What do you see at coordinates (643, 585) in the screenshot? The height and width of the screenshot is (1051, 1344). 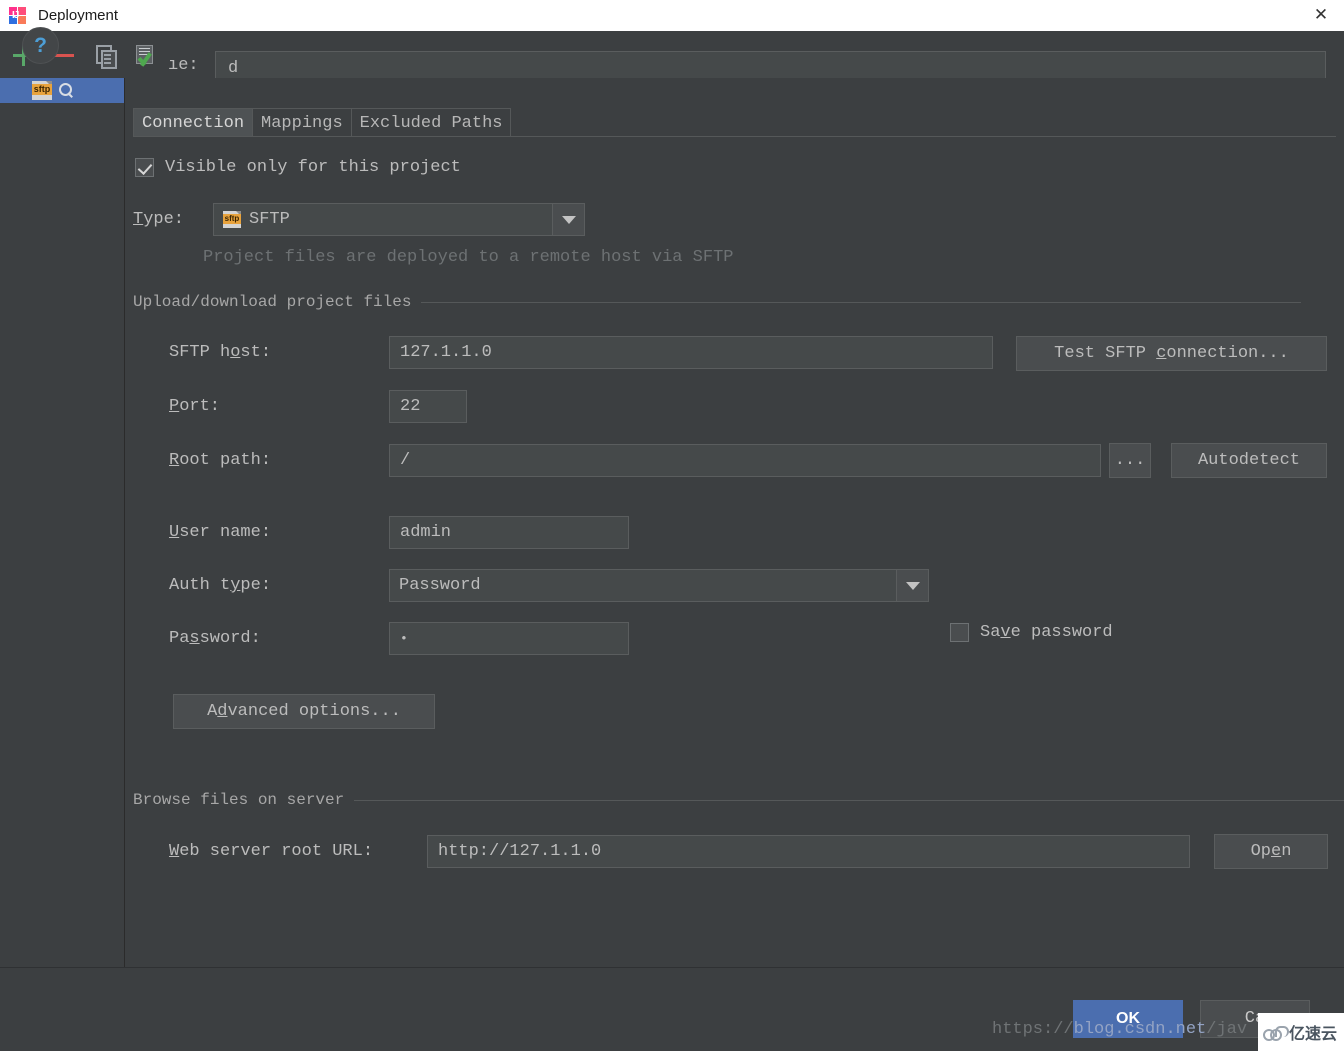 I see `auth-type-combo: Password` at bounding box center [643, 585].